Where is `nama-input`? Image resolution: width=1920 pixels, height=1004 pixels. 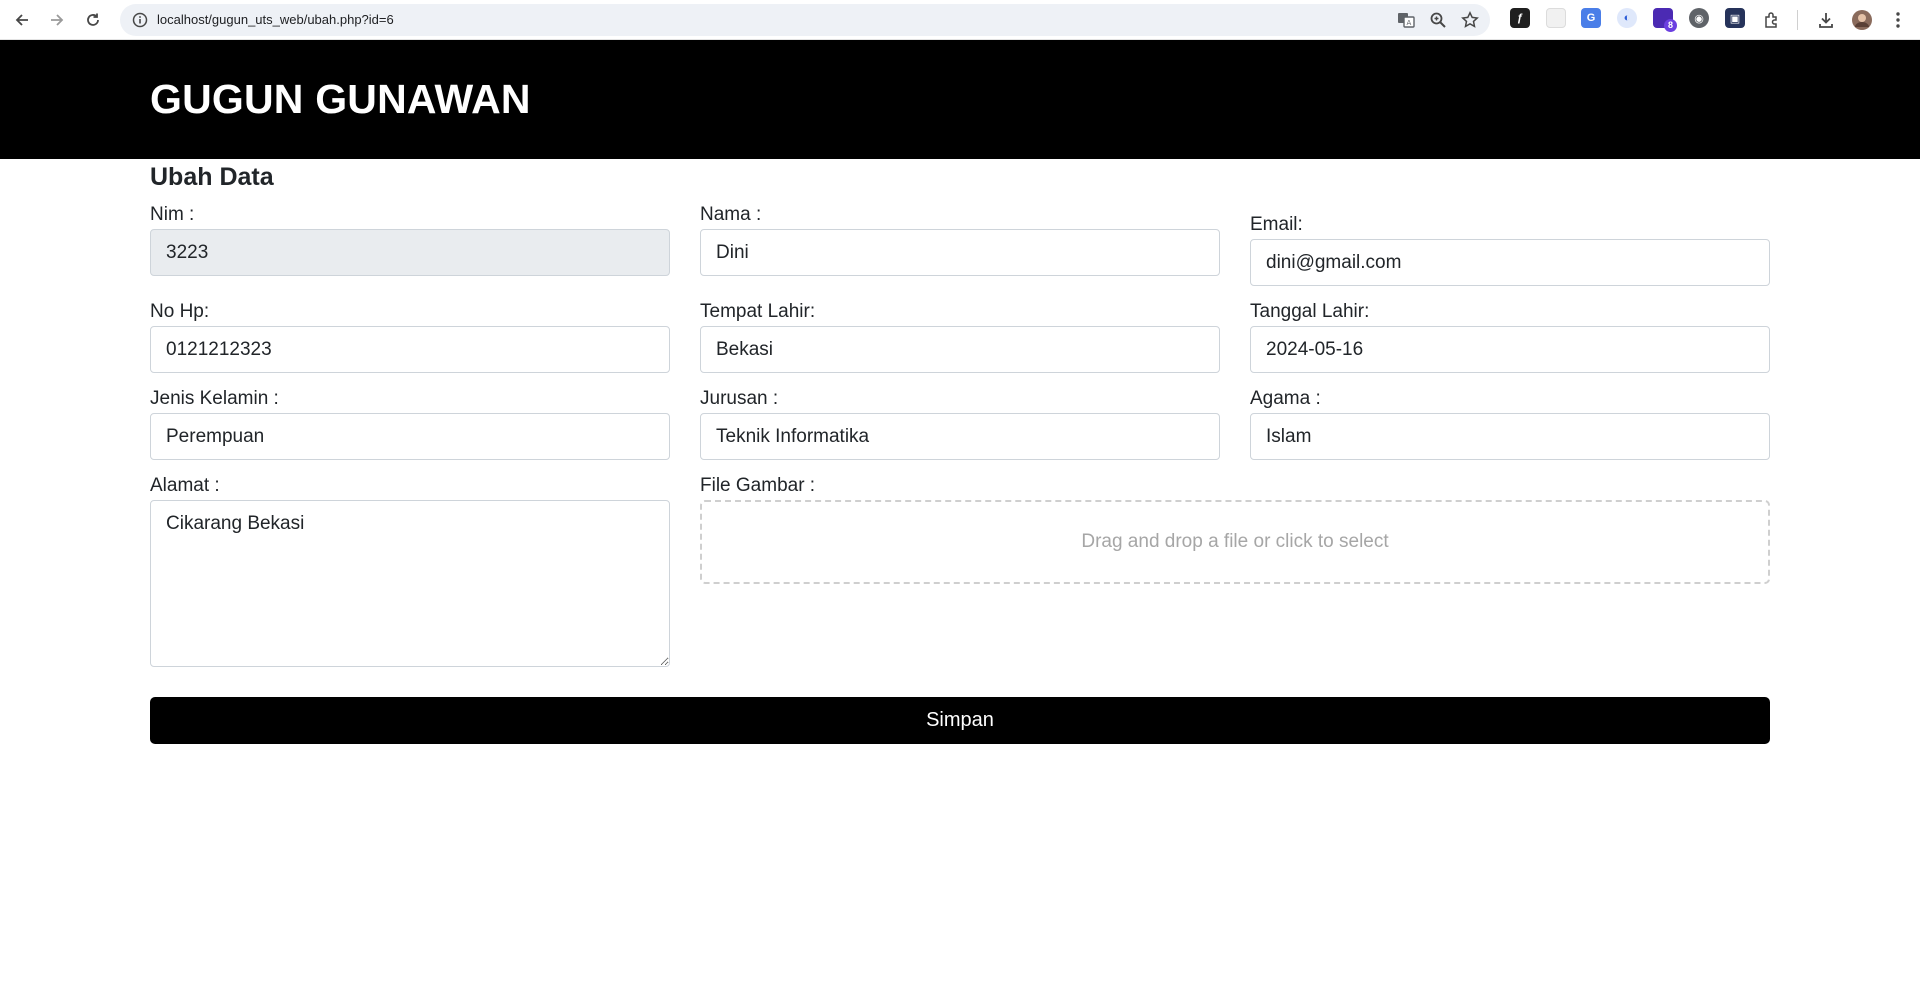 nama-input is located at coordinates (960, 252).